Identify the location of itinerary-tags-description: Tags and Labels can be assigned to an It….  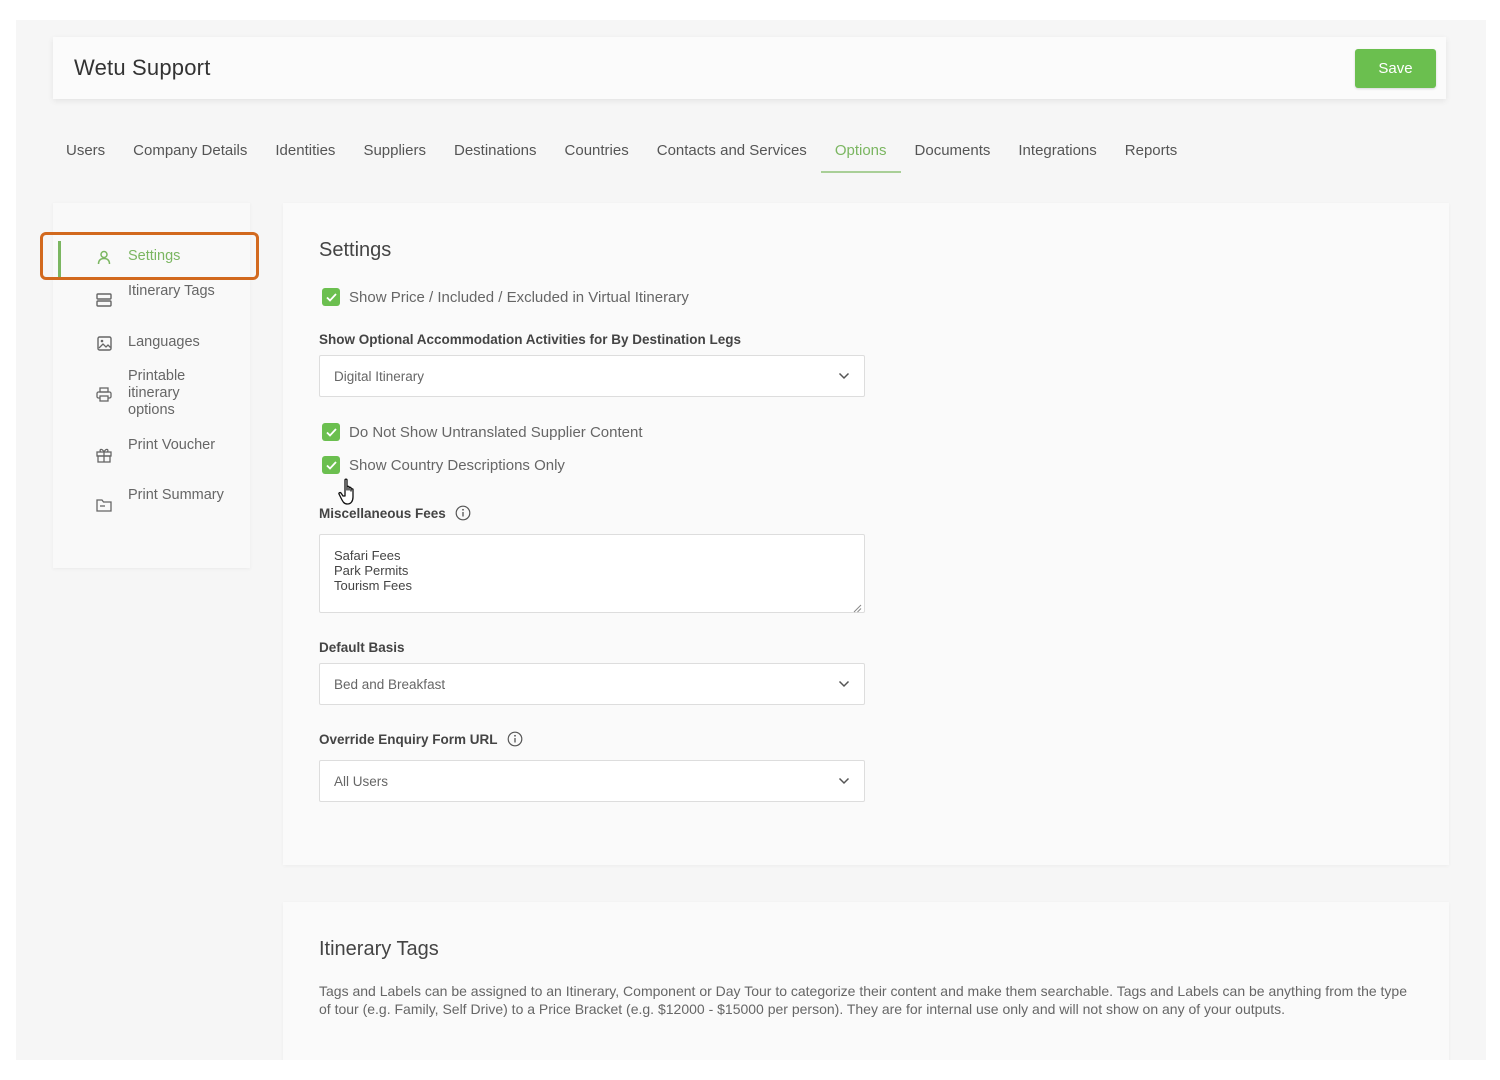
(863, 1000).